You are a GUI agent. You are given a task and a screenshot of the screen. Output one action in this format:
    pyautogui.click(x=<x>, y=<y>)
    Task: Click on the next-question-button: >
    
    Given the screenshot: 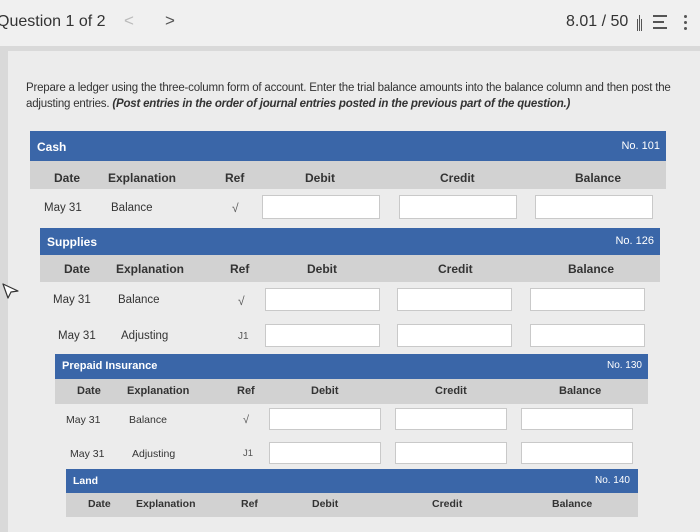 What is the action you would take?
    pyautogui.click(x=170, y=21)
    